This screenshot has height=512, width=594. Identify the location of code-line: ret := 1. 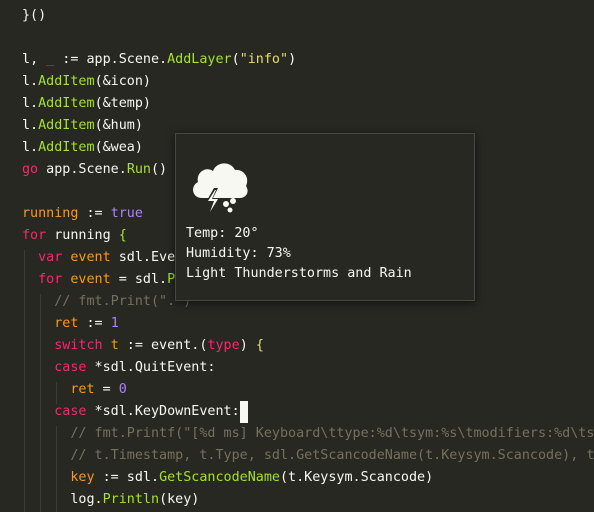
(70, 324).